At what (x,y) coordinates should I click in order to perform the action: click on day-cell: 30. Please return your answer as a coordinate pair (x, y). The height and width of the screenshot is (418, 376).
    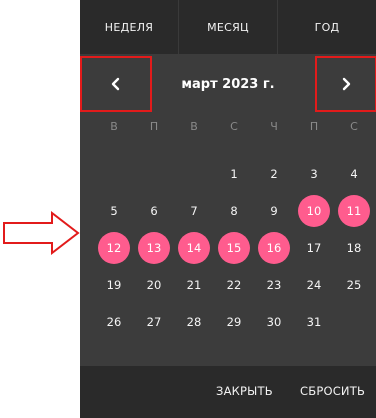
    Looking at the image, I should click on (274, 321).